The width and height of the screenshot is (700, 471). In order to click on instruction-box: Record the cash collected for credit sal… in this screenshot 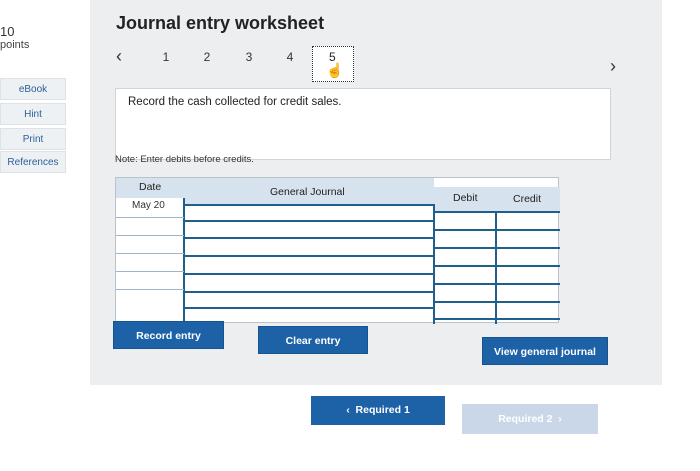, I will do `click(363, 124)`.